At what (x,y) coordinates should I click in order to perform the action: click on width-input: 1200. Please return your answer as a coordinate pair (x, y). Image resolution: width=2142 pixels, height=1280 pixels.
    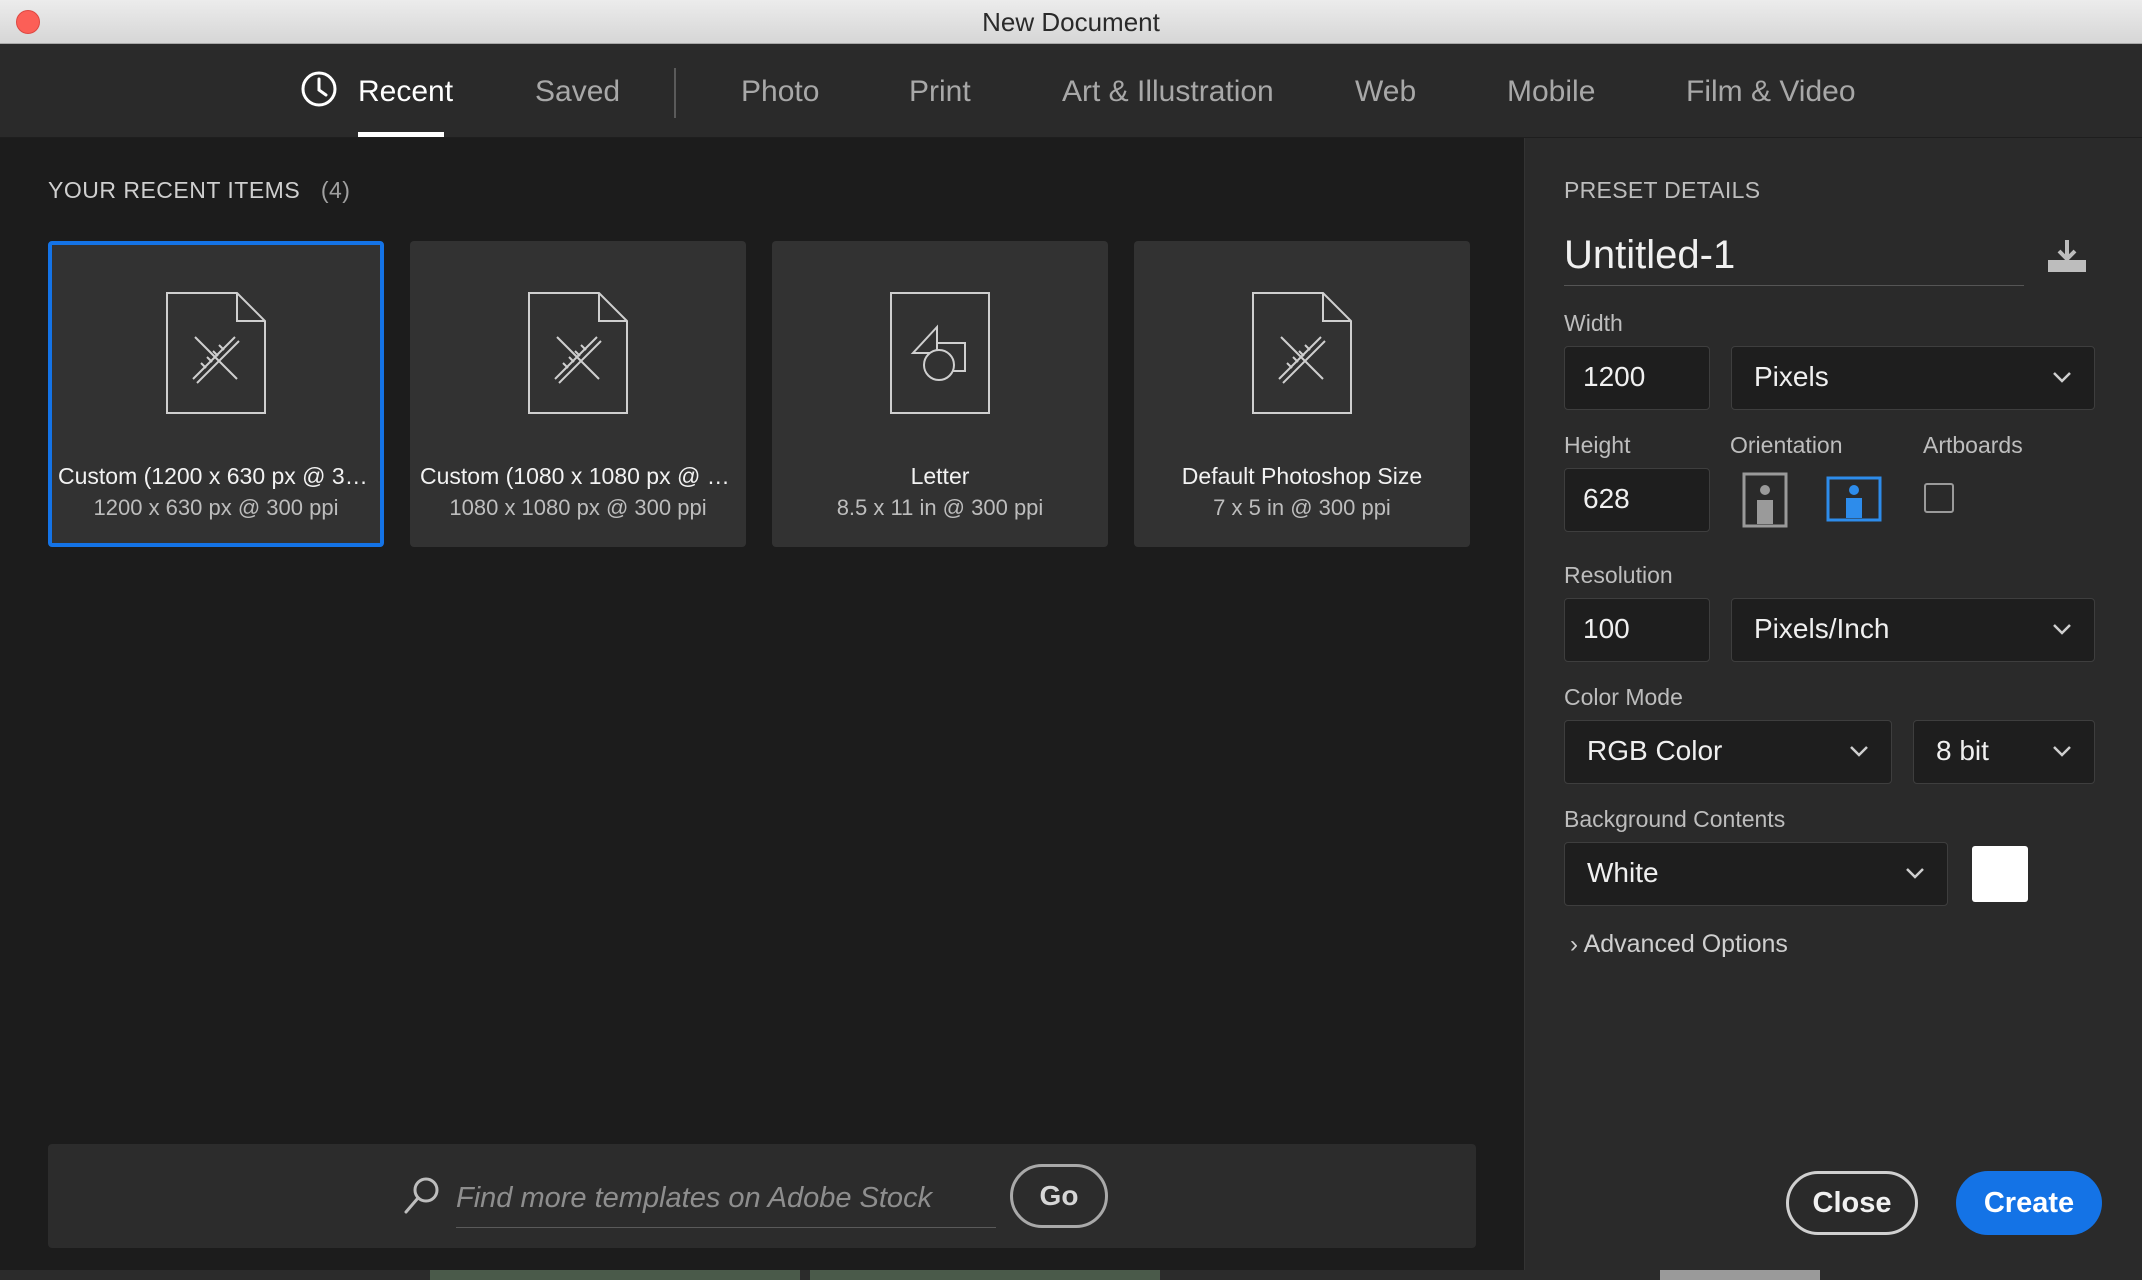
    Looking at the image, I should click on (1637, 378).